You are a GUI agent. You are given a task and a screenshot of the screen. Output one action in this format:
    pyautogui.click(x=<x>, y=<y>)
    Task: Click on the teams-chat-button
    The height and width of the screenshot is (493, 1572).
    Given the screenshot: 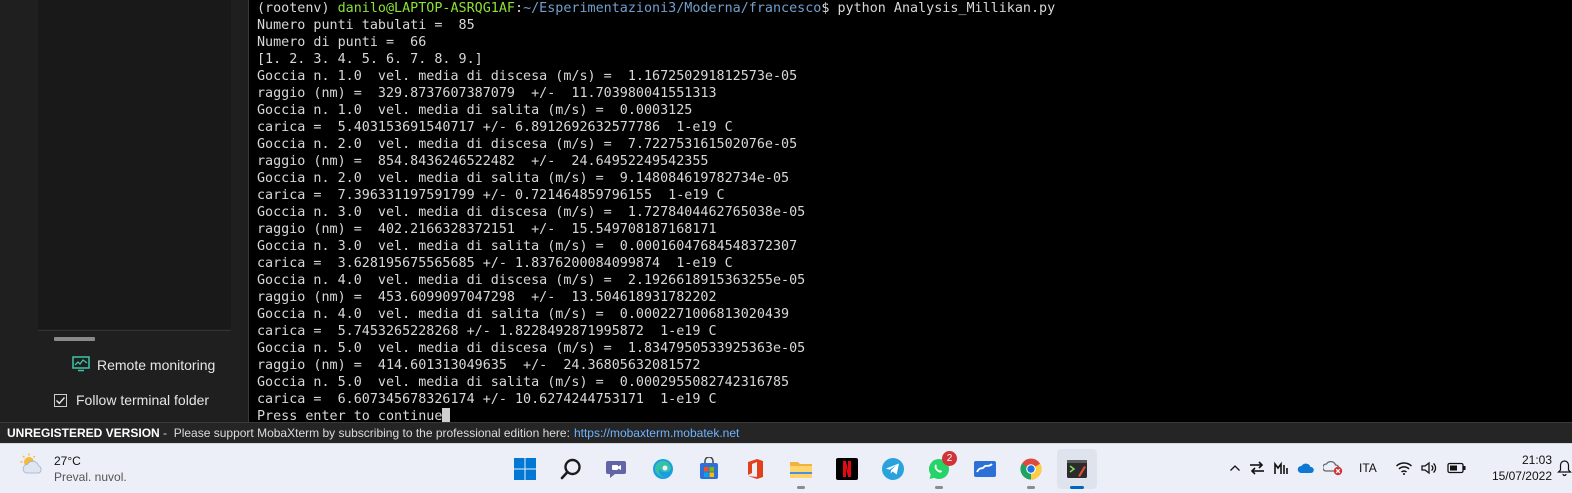 What is the action you would take?
    pyautogui.click(x=617, y=469)
    